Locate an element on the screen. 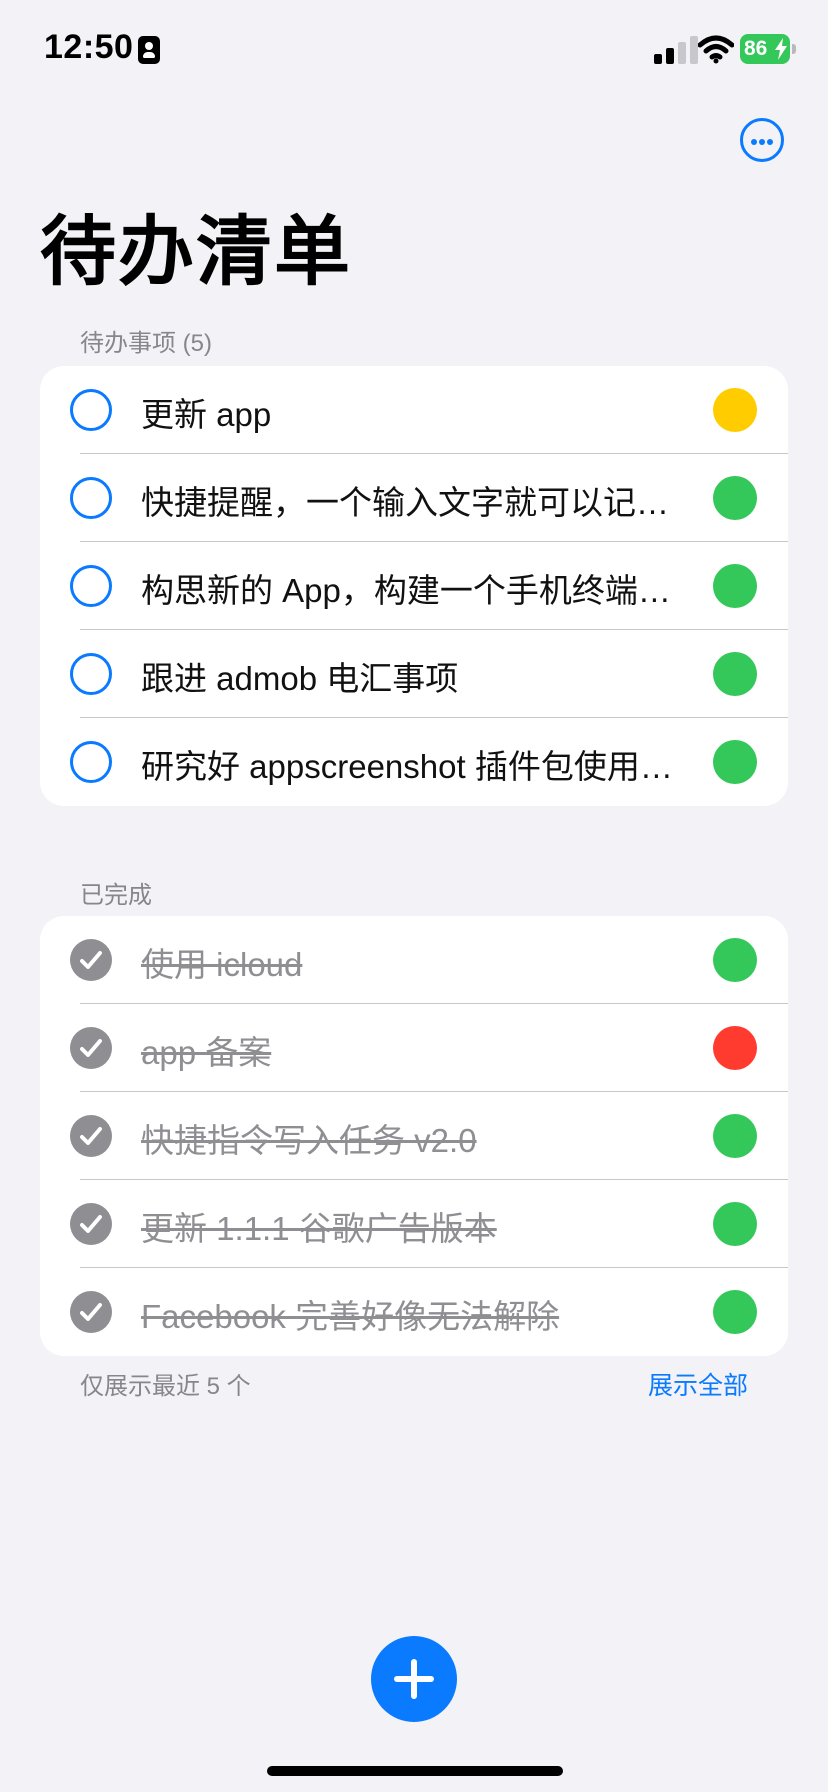 The image size is (828, 1792). more-options-button is located at coordinates (762, 140).